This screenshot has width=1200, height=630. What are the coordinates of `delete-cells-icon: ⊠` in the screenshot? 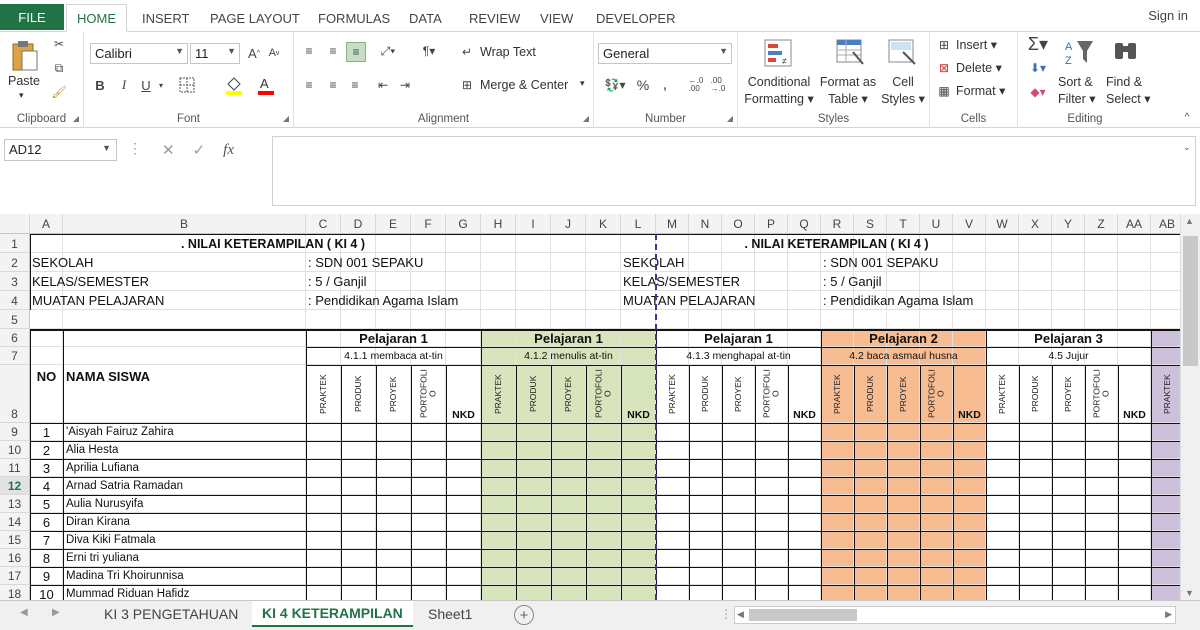 It's located at (944, 68).